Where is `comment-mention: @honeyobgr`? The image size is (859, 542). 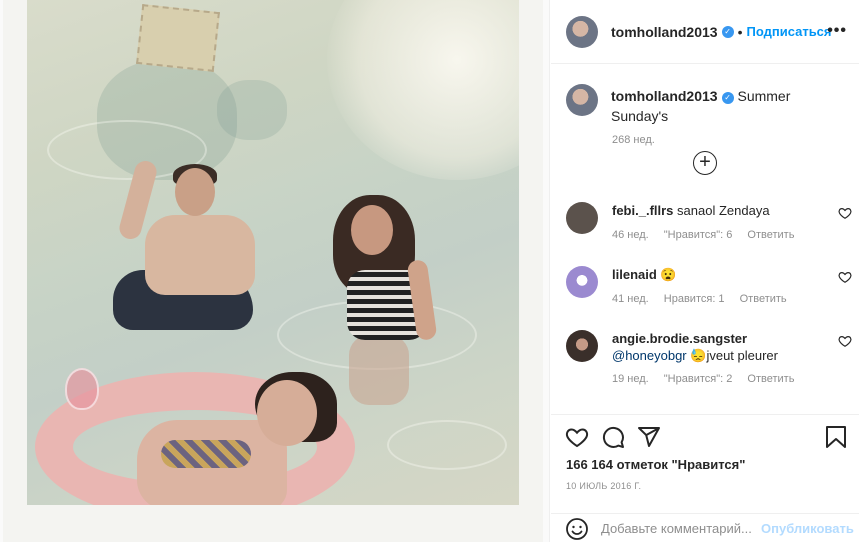 comment-mention: @honeyobgr is located at coordinates (649, 355).